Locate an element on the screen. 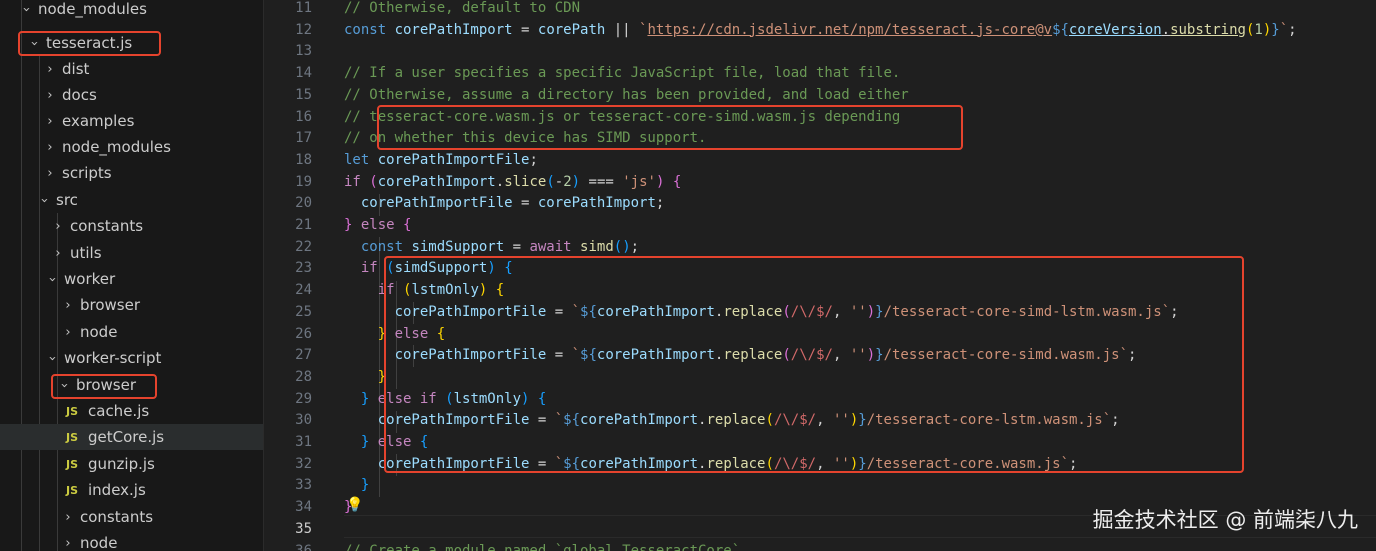  code-line: corePathImportFile = corePathImport; is located at coordinates (504, 204).